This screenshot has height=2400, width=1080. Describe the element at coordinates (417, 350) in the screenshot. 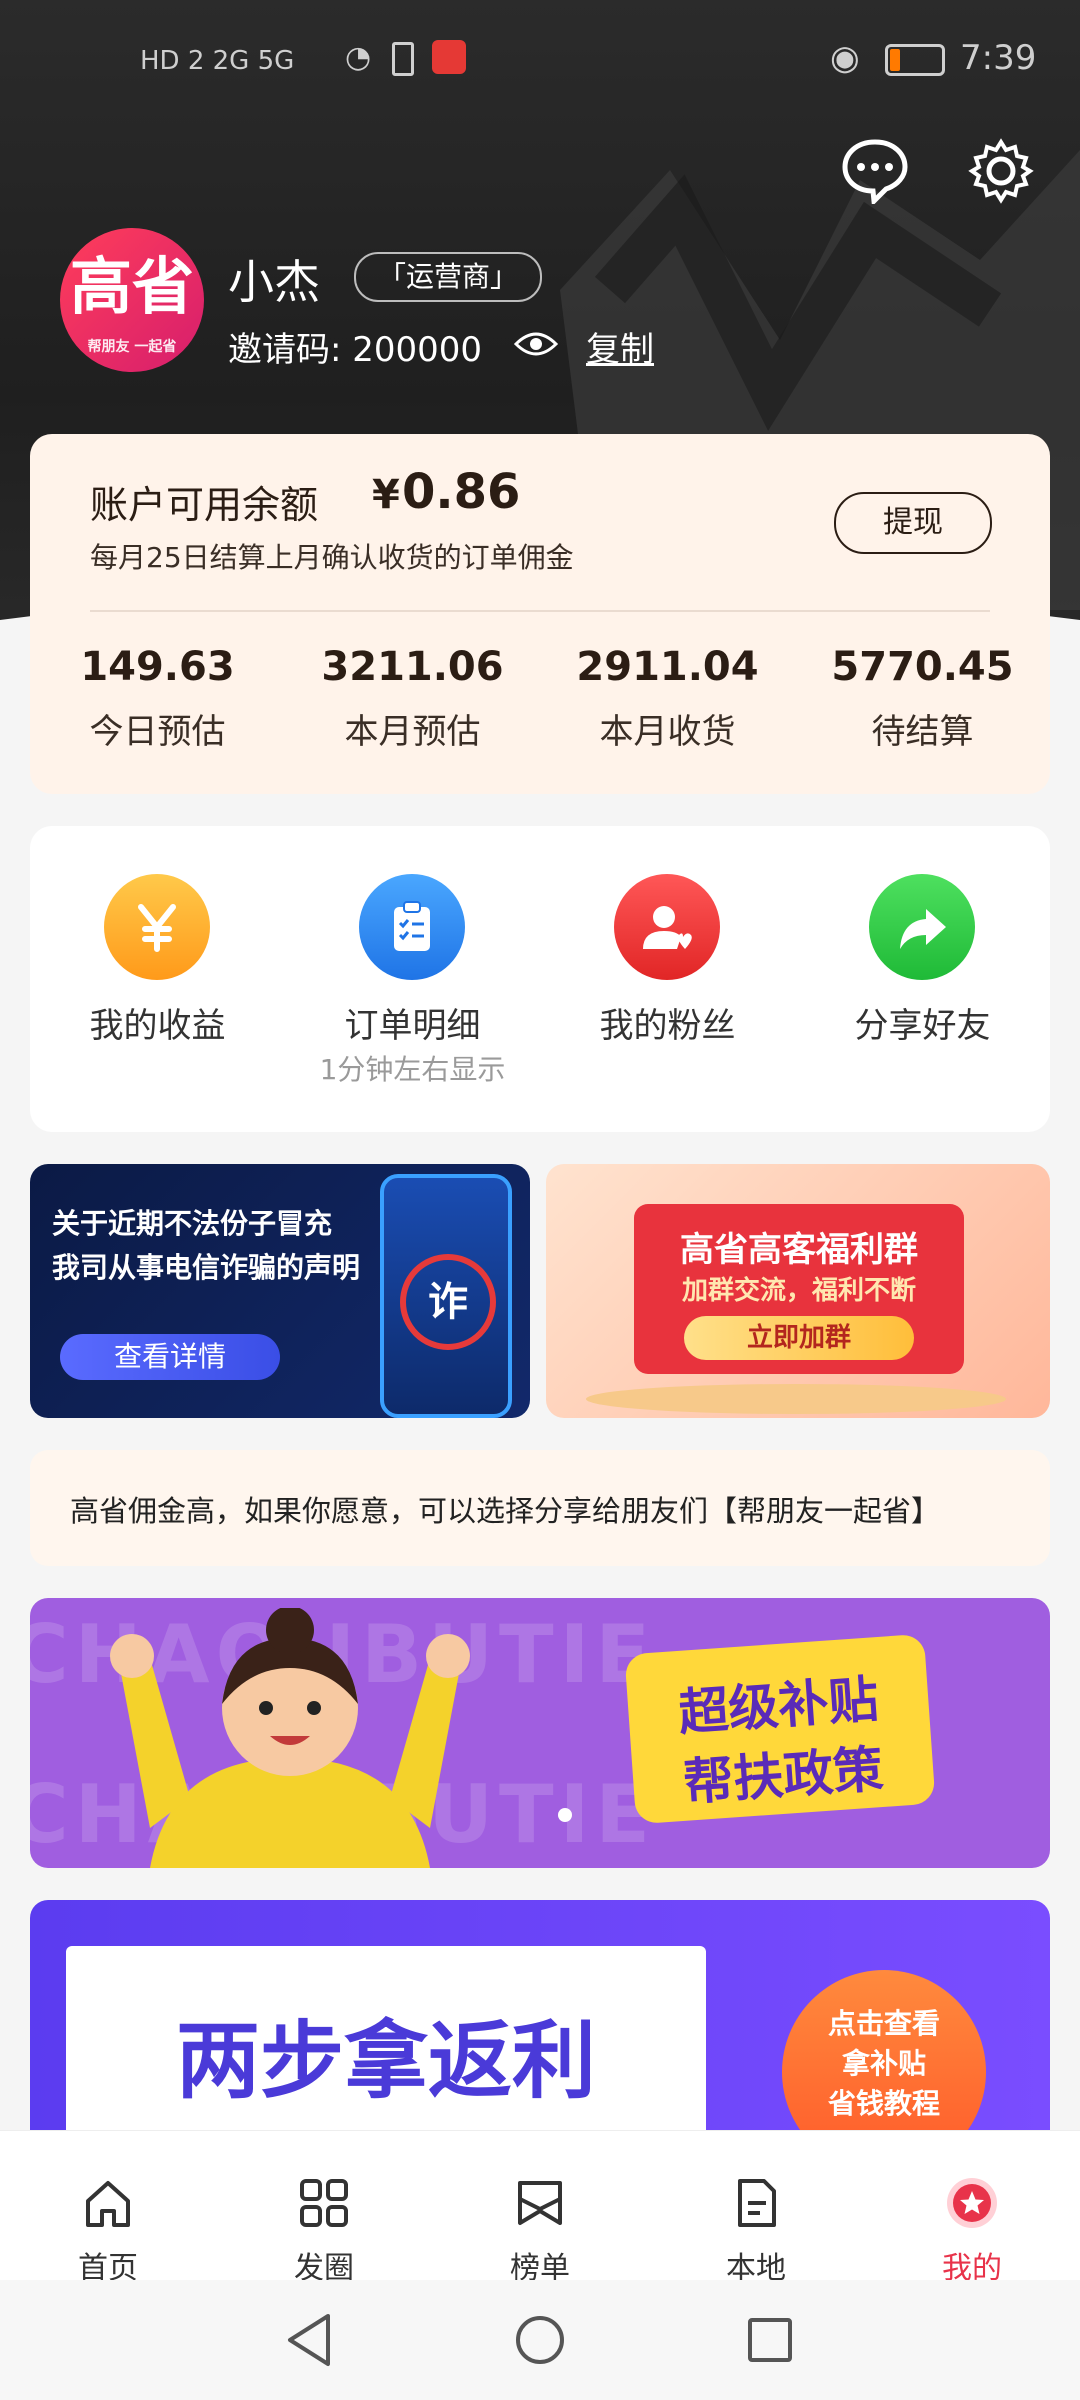

I see `invite-code: 200000` at that location.